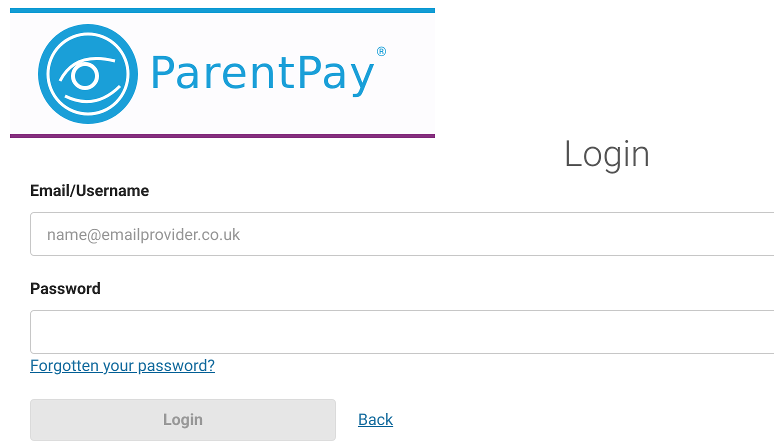 The height and width of the screenshot is (441, 774). Describe the element at coordinates (607, 154) in the screenshot. I see `page-title: Login` at that location.